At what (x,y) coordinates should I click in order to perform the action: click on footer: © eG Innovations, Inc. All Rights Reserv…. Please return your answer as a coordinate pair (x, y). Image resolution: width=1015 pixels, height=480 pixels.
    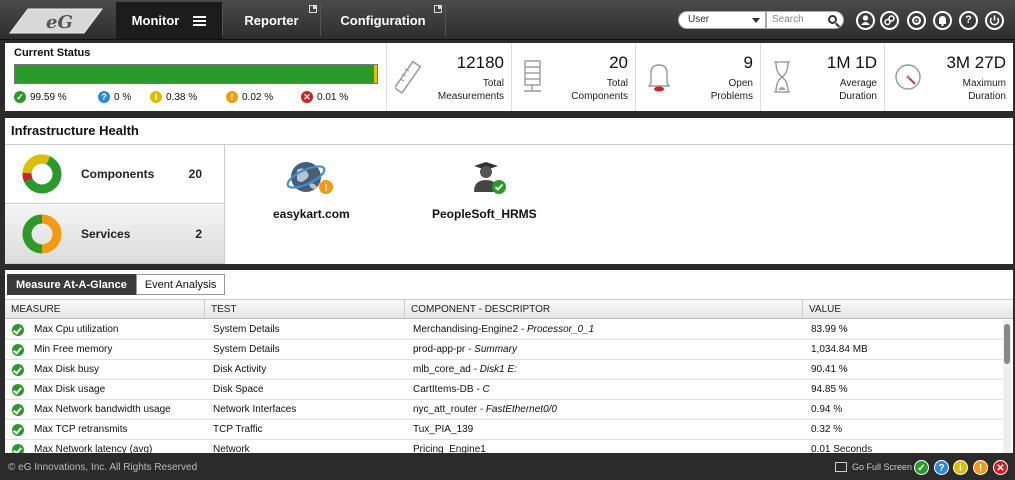
    Looking at the image, I should click on (507, 468).